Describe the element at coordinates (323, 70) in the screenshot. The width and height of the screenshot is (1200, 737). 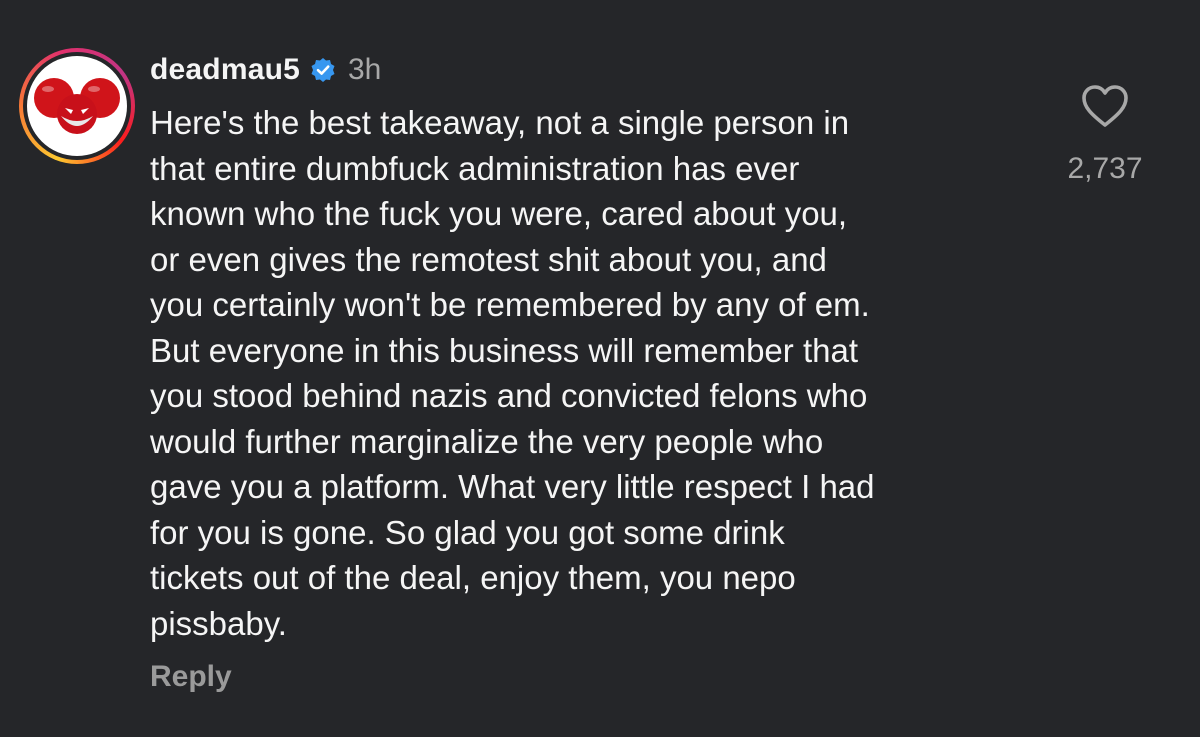
I see `verified-badge-icon` at that location.